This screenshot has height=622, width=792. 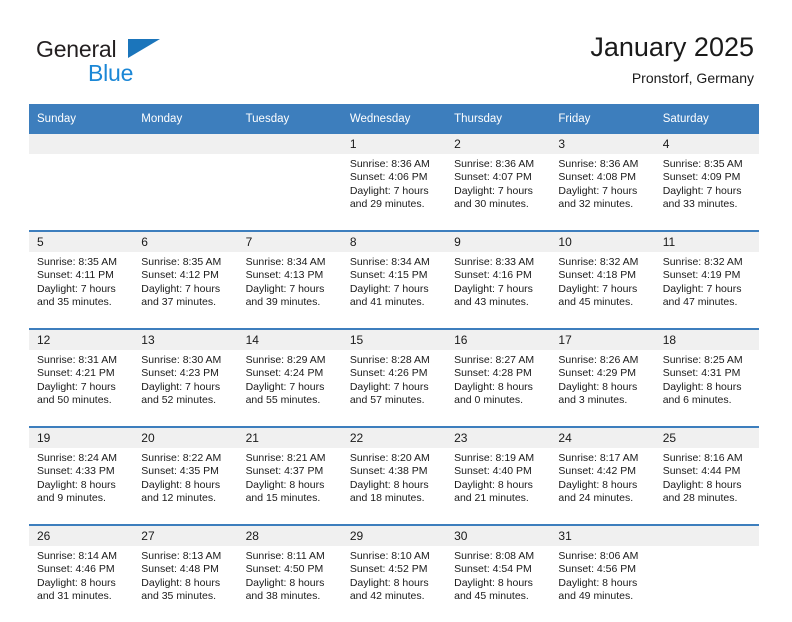 What do you see at coordinates (394, 437) in the screenshot?
I see `day-number: 22` at bounding box center [394, 437].